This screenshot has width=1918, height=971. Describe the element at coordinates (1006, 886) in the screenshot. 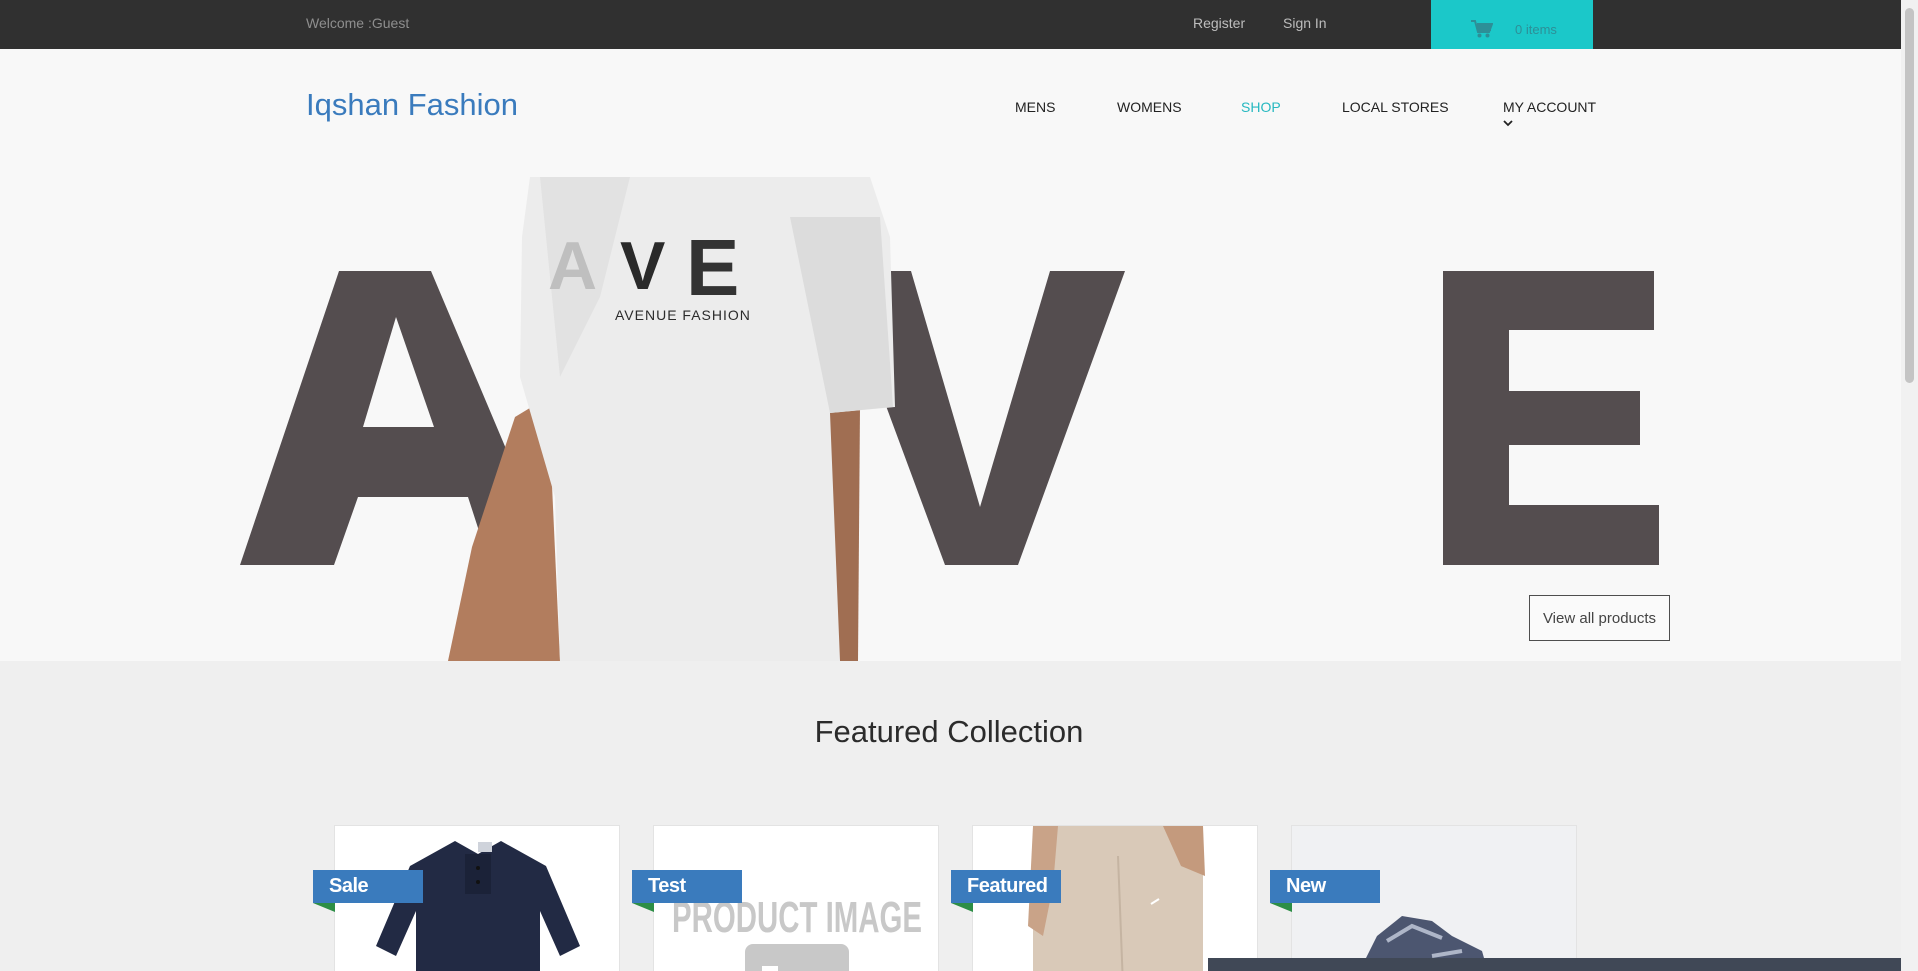

I see `badge-featured: Featured` at that location.